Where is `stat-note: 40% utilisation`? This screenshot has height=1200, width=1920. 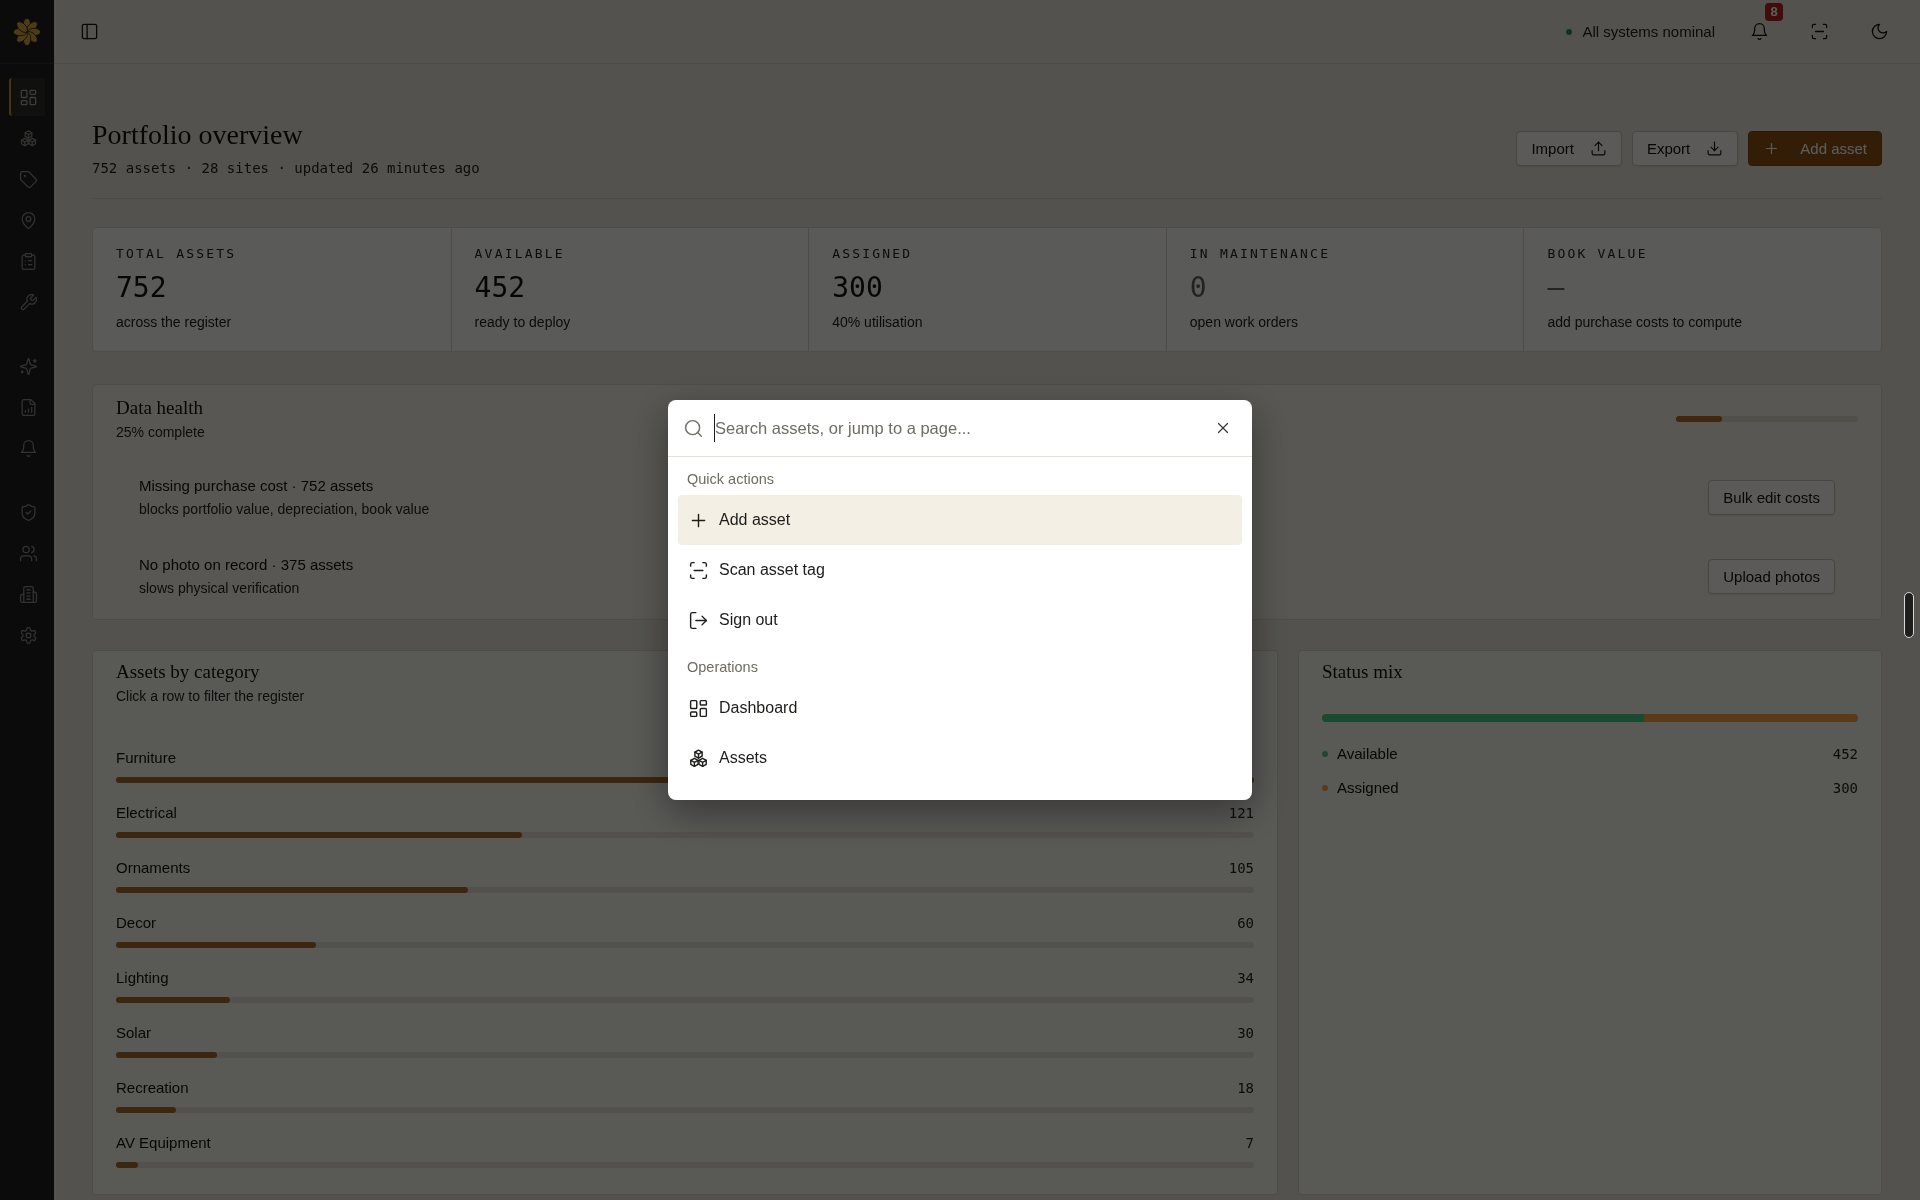 stat-note: 40% utilisation is located at coordinates (877, 322).